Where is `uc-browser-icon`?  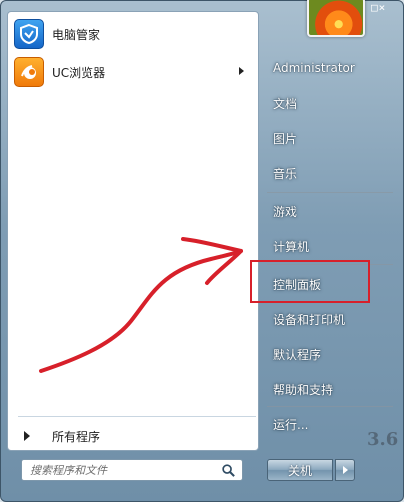 uc-browser-icon is located at coordinates (29, 72).